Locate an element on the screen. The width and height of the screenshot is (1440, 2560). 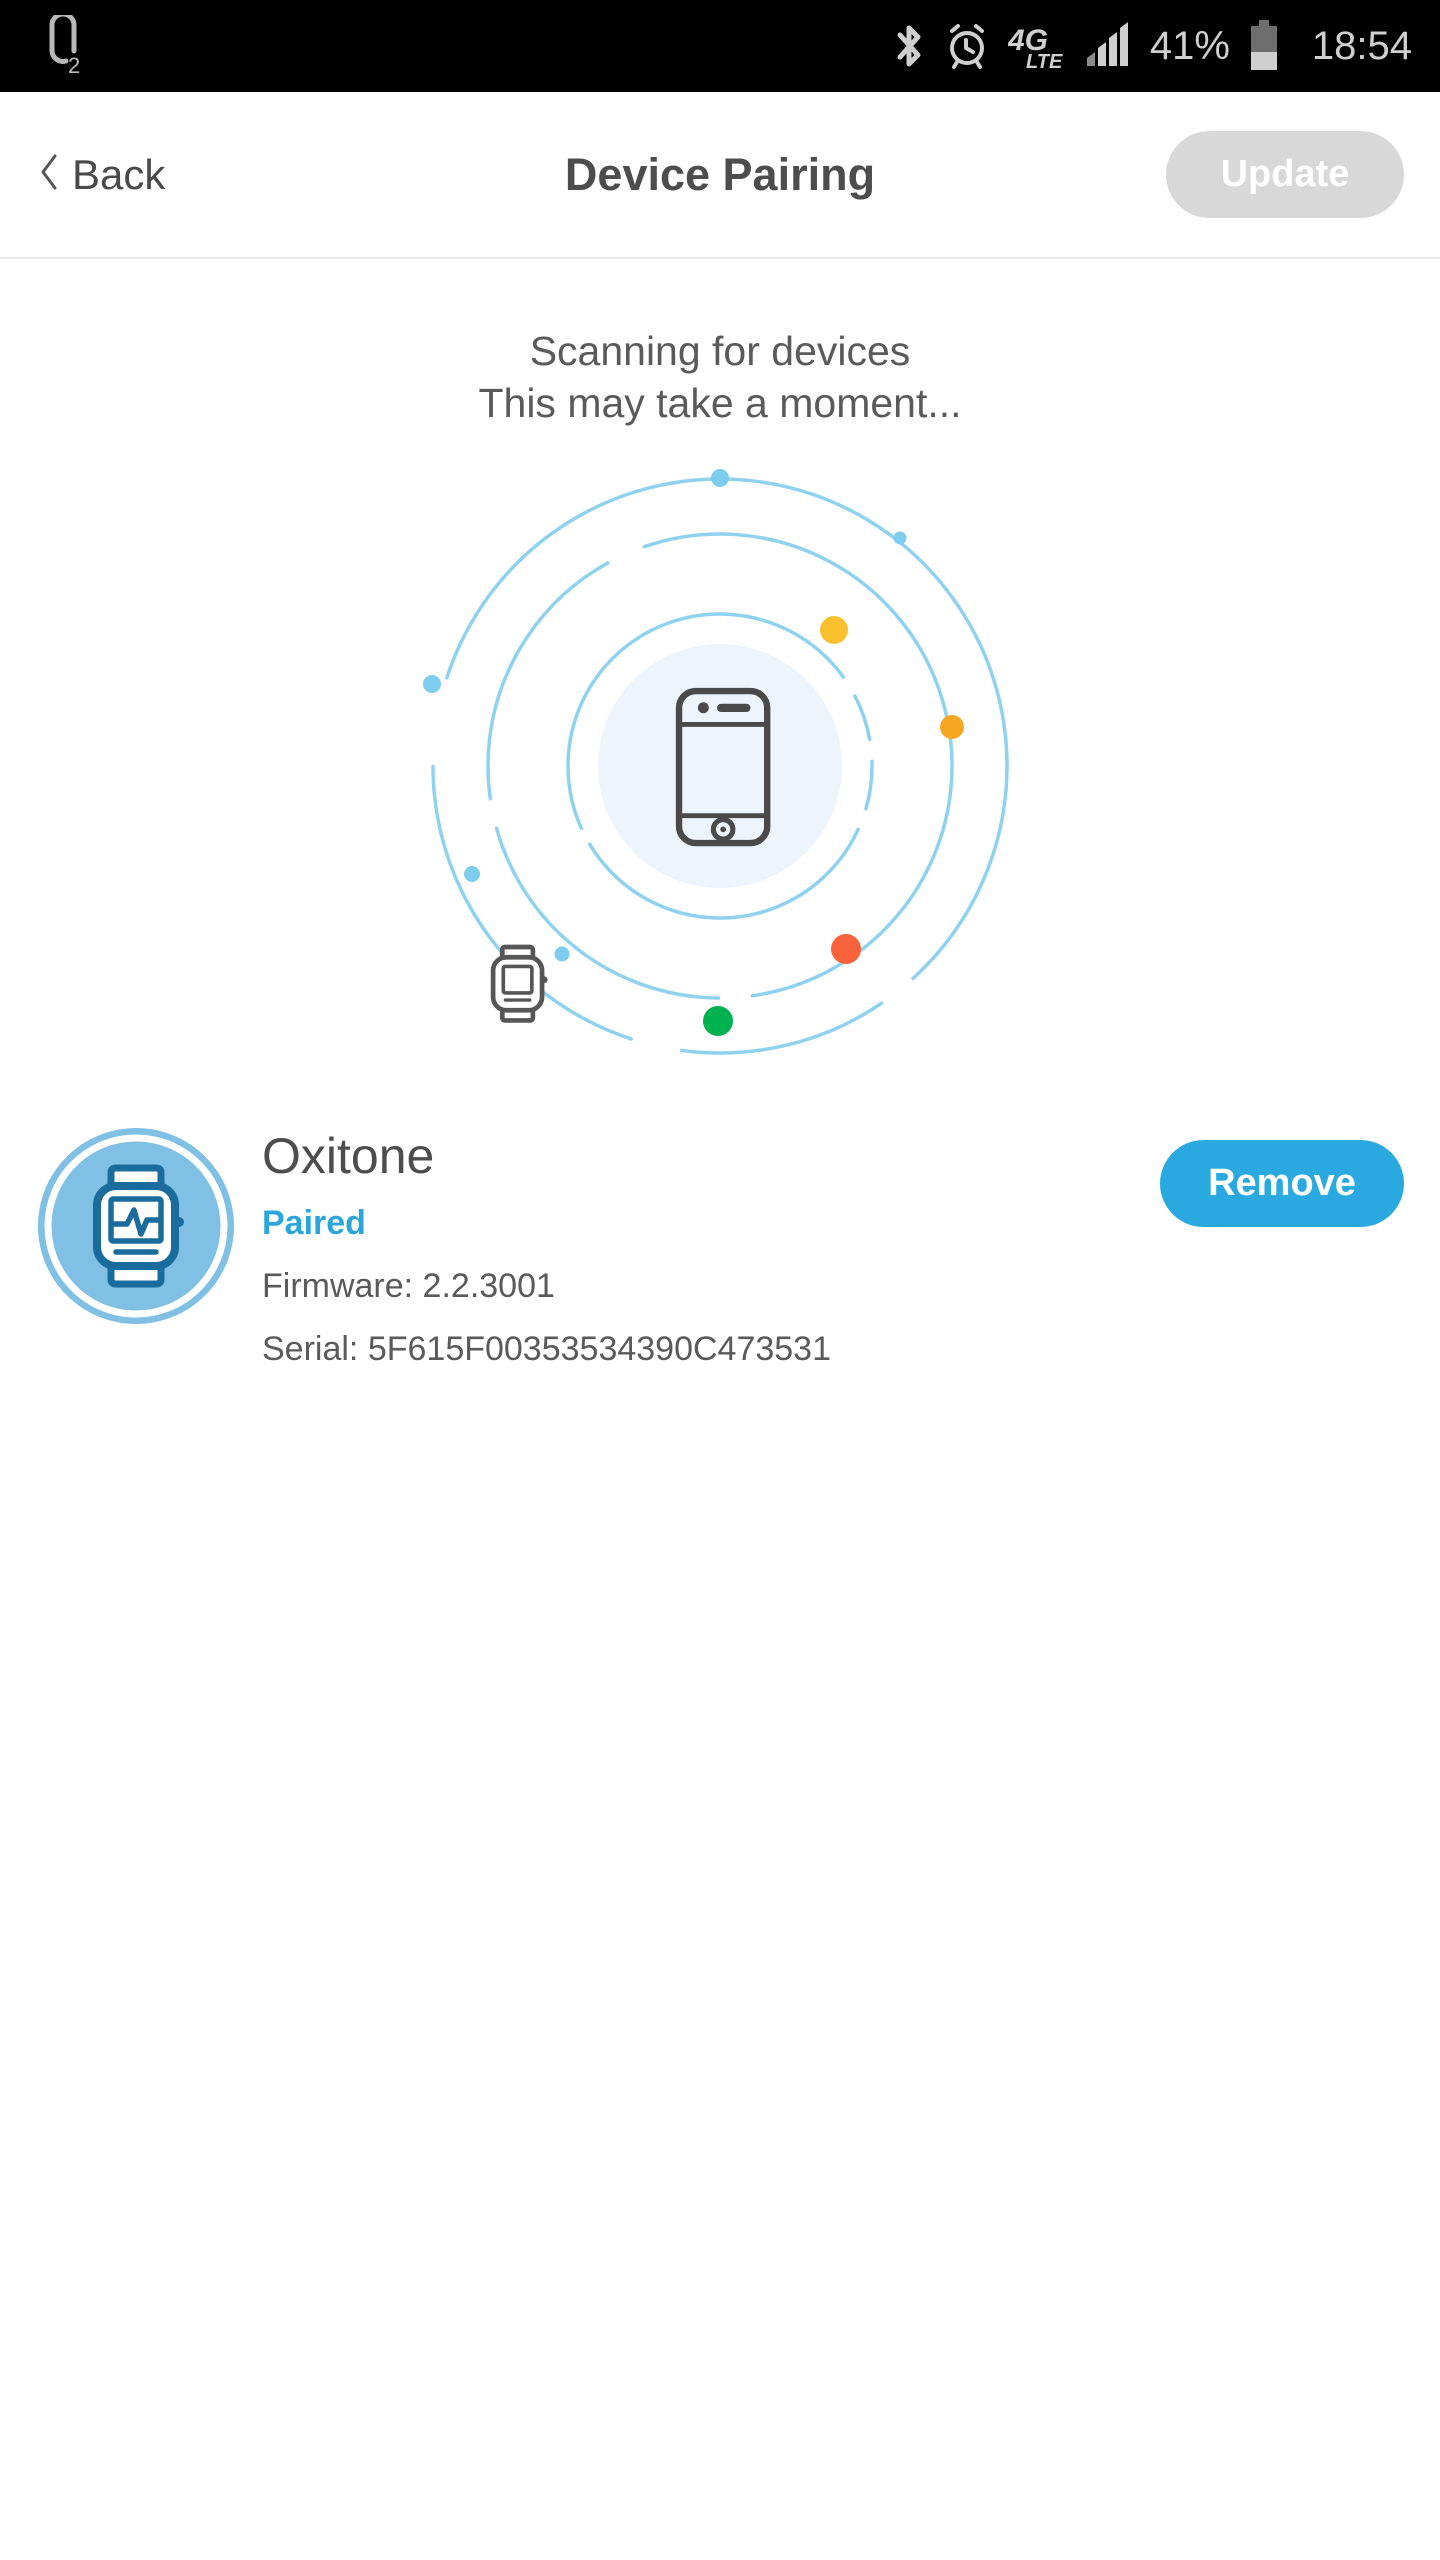
device-name: Oxitone is located at coordinates (348, 1155).